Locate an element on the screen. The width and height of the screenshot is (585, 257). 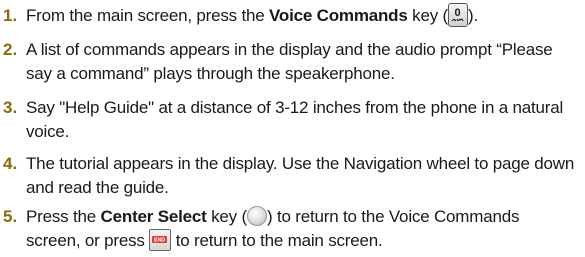
step-text: From the main screen, press the is located at coordinates (148, 15).